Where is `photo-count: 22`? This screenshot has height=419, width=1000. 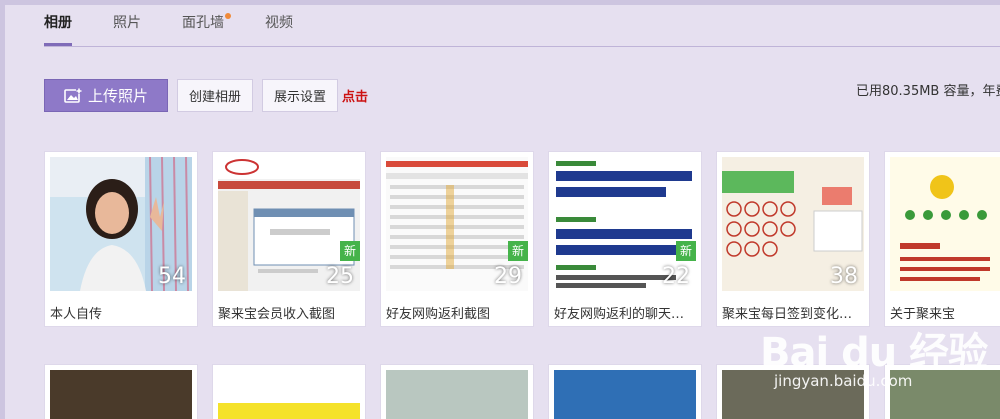
photo-count: 22 is located at coordinates (676, 276).